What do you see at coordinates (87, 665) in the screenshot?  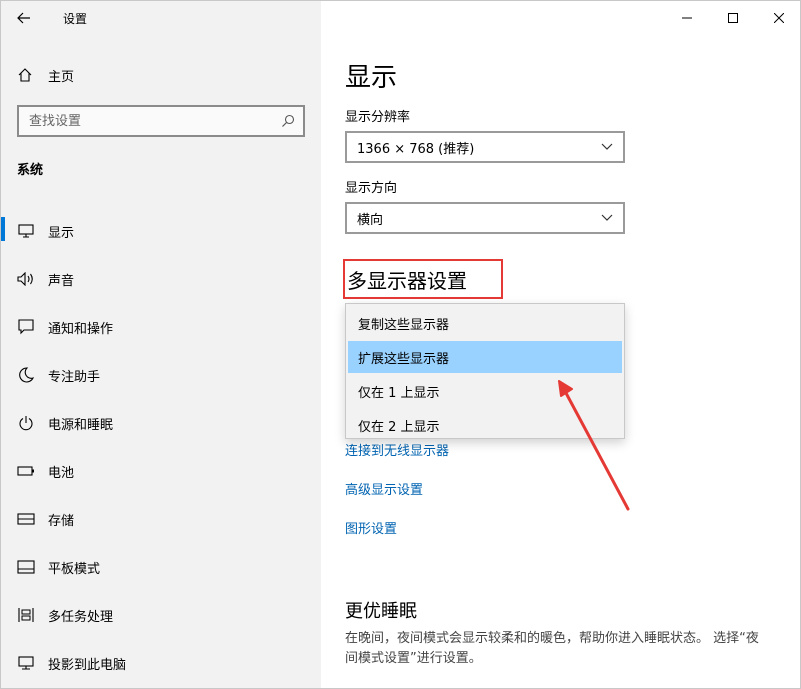 I see `sidebar-item-label: 投影到此电脑` at bounding box center [87, 665].